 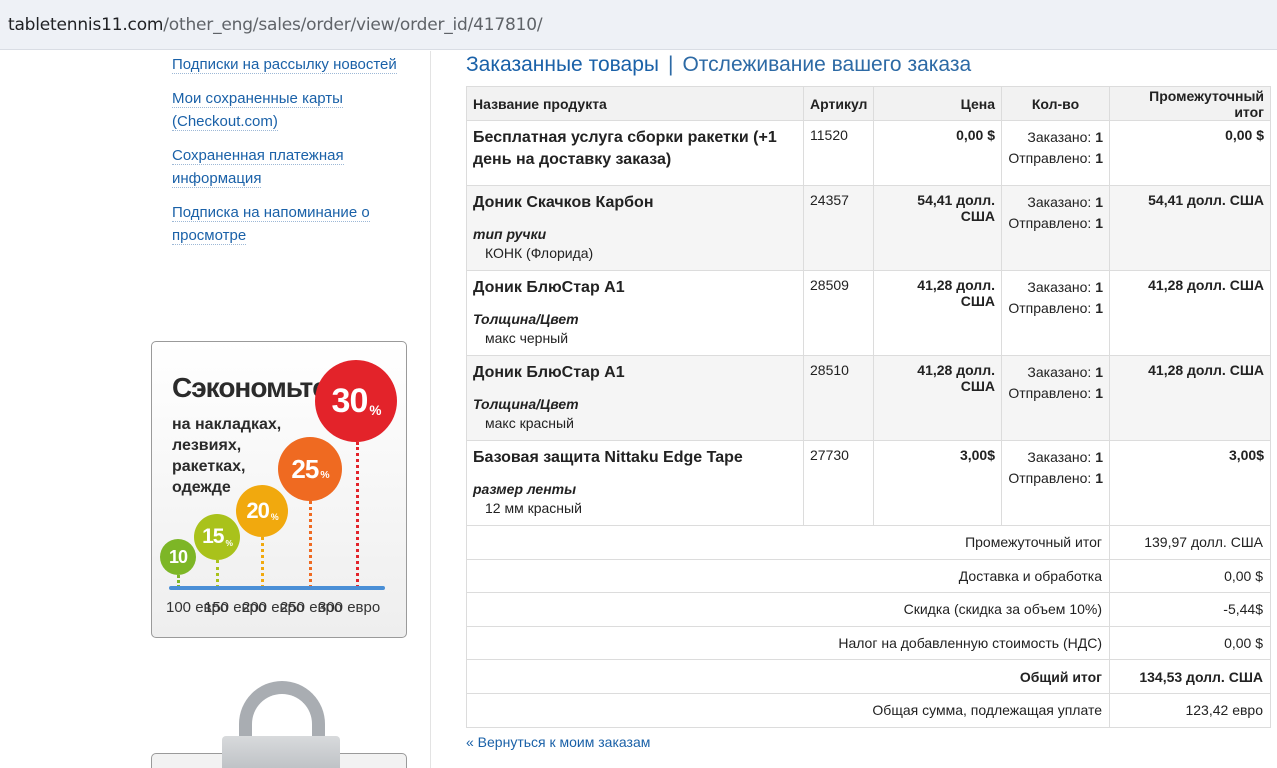 I want to click on product-subtotal: 0,00 $, so click(x=1190, y=153).